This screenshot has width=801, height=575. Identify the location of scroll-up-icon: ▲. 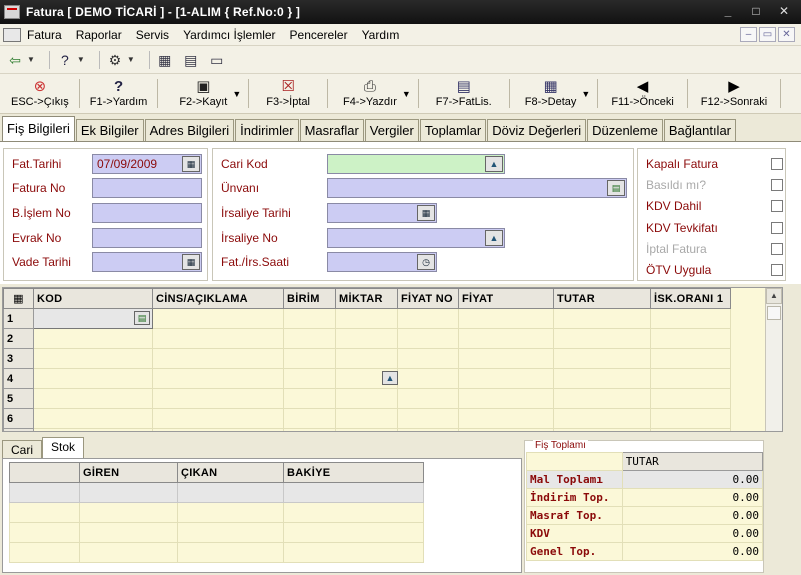
(774, 296).